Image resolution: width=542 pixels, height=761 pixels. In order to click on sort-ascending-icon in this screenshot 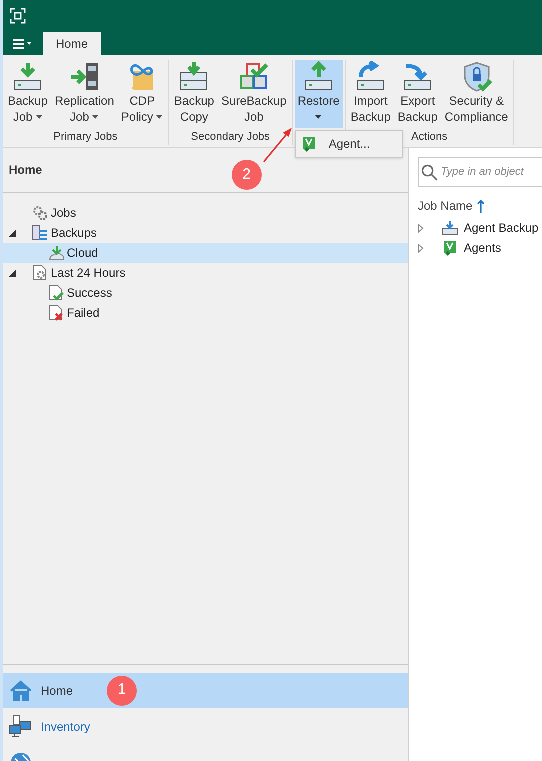, I will do `click(480, 206)`.